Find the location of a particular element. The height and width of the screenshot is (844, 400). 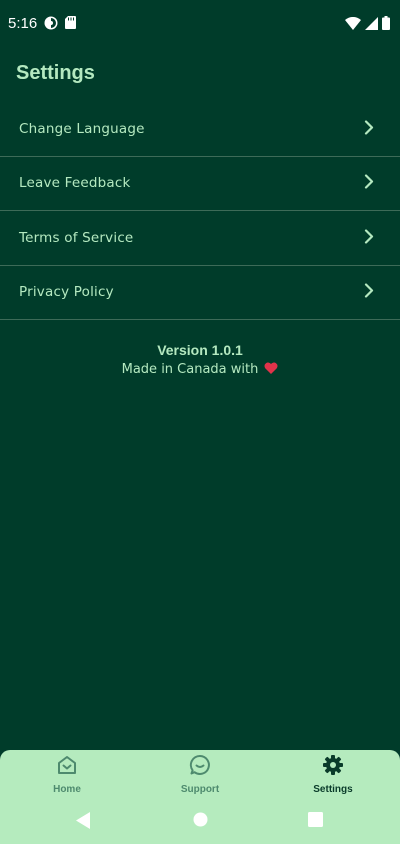

nav-label-support: Support is located at coordinates (200, 789).